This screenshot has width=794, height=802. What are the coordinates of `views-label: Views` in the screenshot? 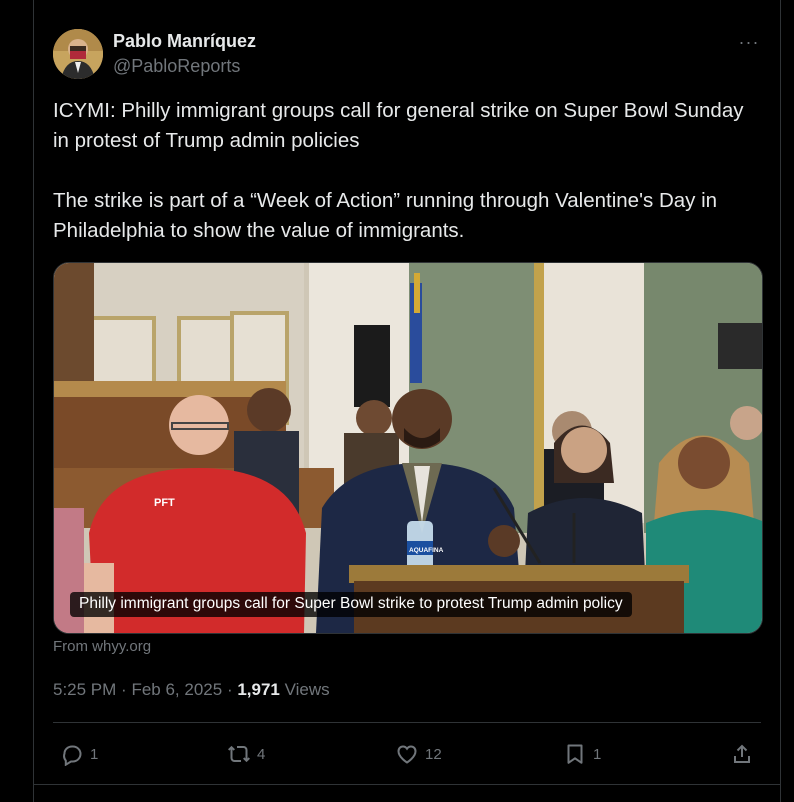 It's located at (307, 689).